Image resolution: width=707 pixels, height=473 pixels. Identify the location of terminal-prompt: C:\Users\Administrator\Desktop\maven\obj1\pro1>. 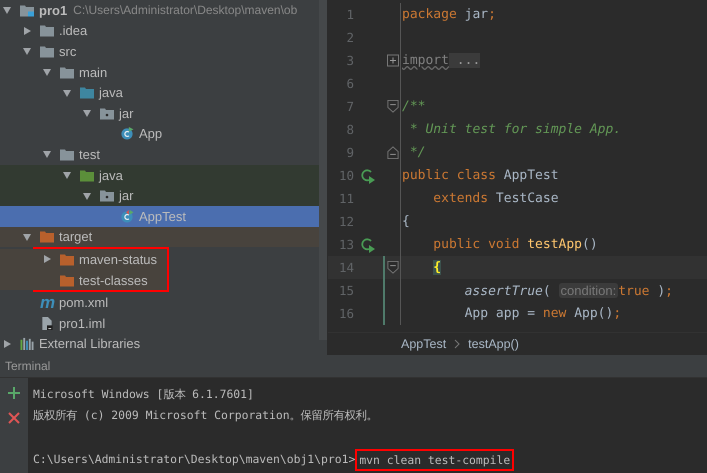
(194, 459).